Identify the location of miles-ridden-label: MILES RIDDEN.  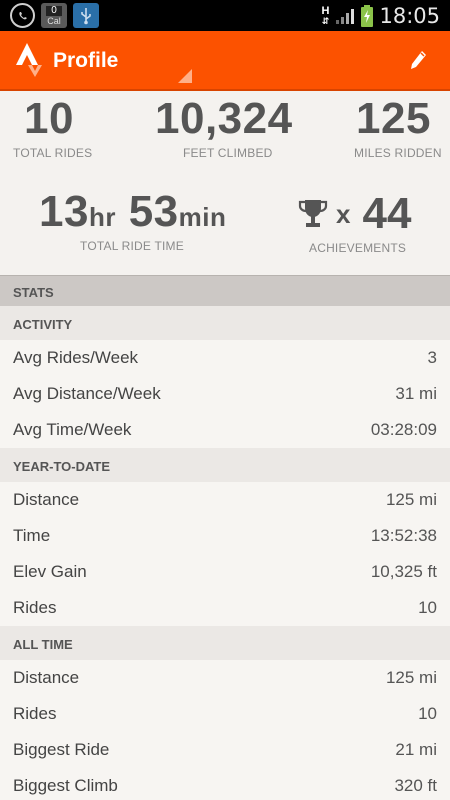
(398, 153).